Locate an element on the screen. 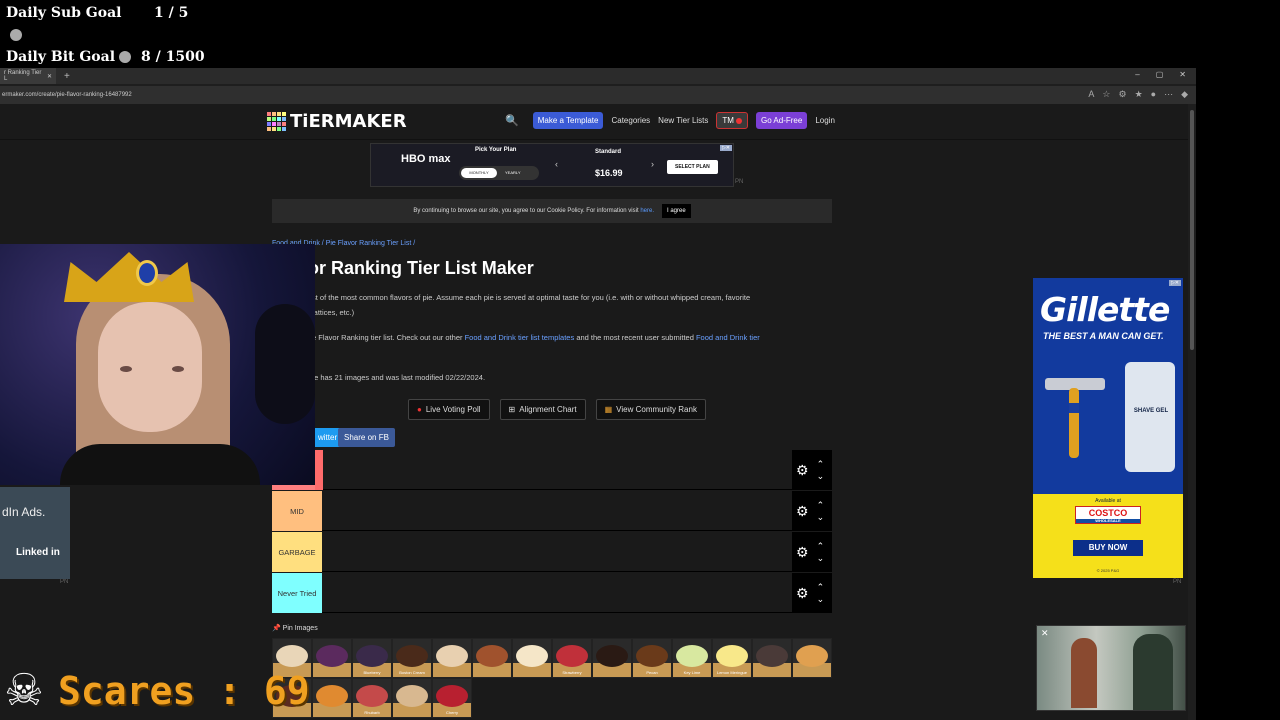  minimize-icon: – is located at coordinates (1137, 74).